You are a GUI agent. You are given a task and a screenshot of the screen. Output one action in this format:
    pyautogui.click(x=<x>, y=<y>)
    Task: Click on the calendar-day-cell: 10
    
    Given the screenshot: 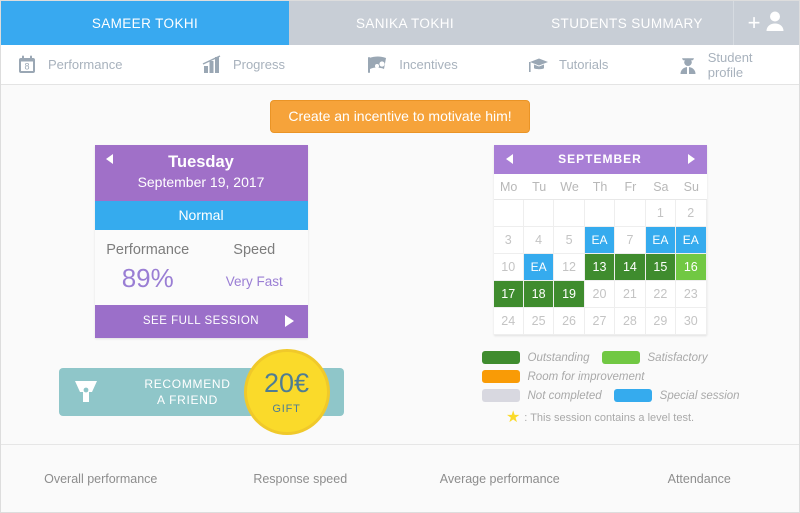 What is the action you would take?
    pyautogui.click(x=508, y=267)
    